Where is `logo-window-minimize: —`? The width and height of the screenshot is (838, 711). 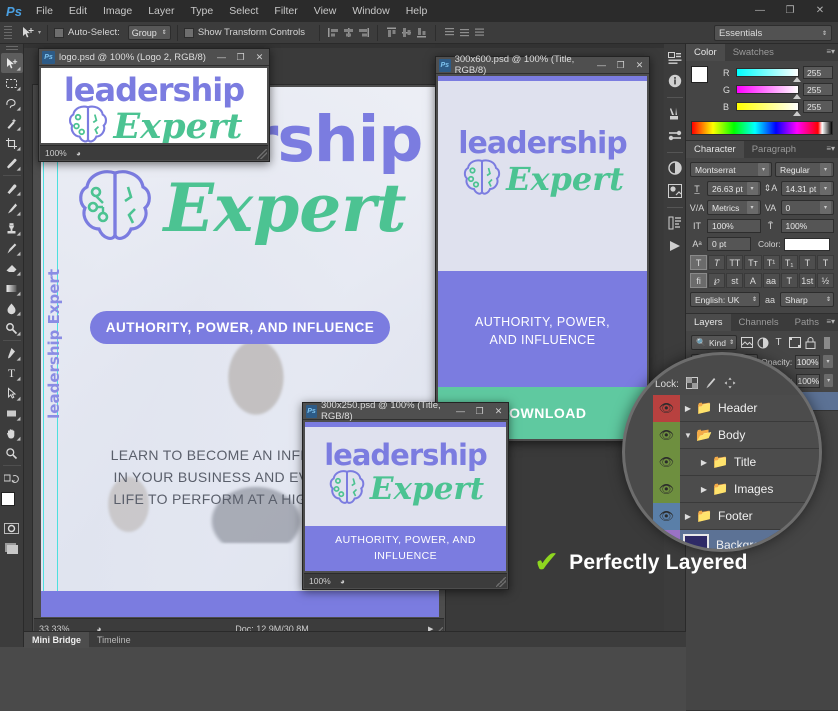
logo-window-minimize: — is located at coordinates (221, 57).